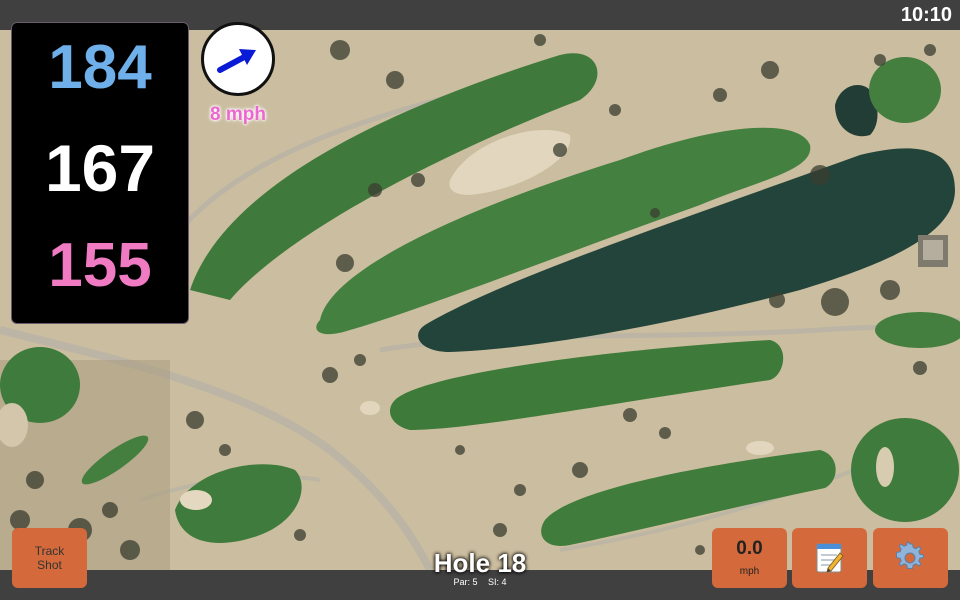 The image size is (960, 600). I want to click on status-clock: 10:10, so click(926, 15).